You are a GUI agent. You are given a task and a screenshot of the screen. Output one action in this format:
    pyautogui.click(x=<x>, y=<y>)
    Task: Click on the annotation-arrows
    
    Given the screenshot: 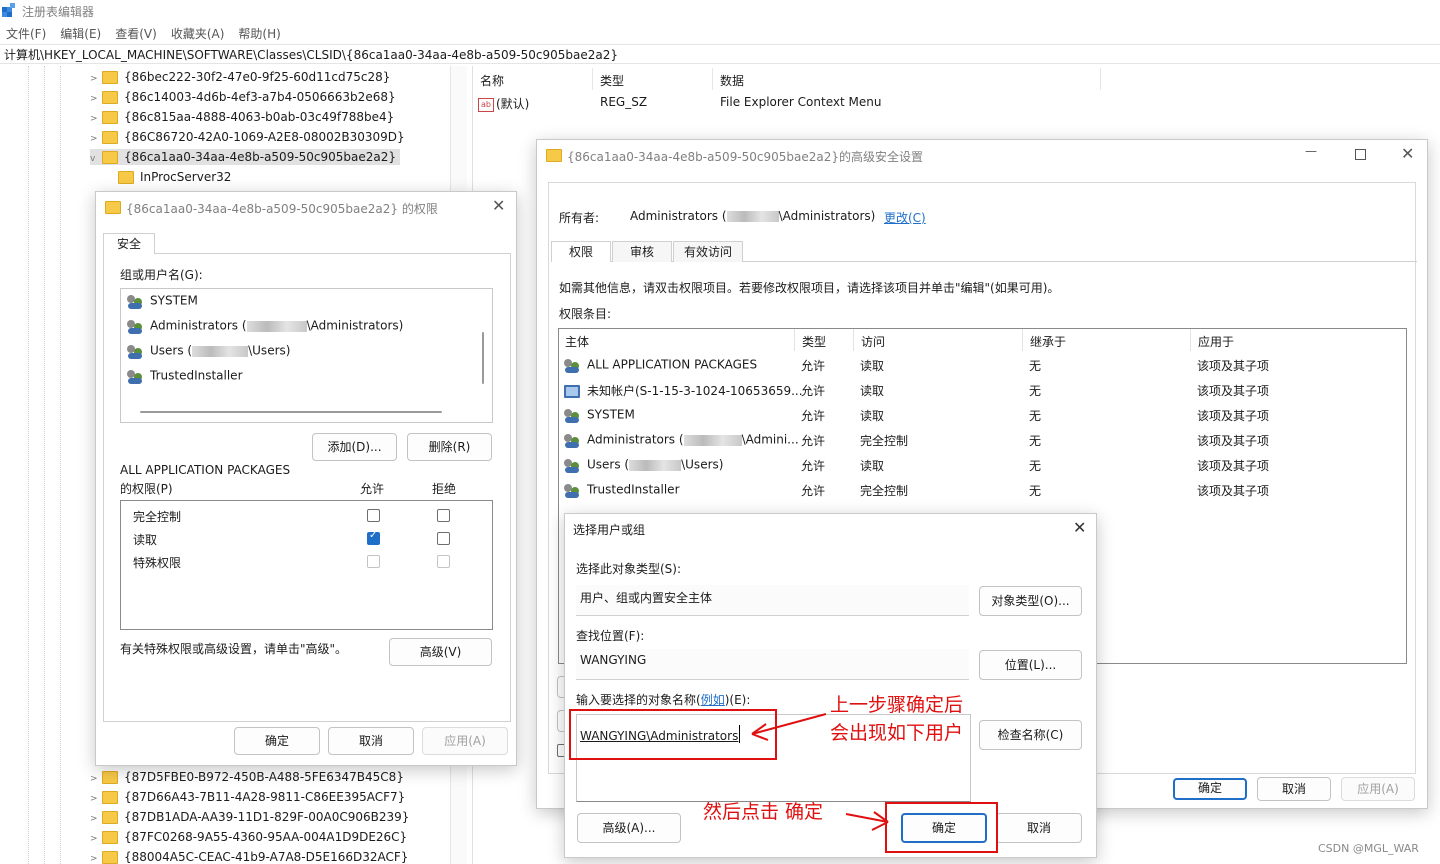 What is the action you would take?
    pyautogui.click(x=820, y=772)
    